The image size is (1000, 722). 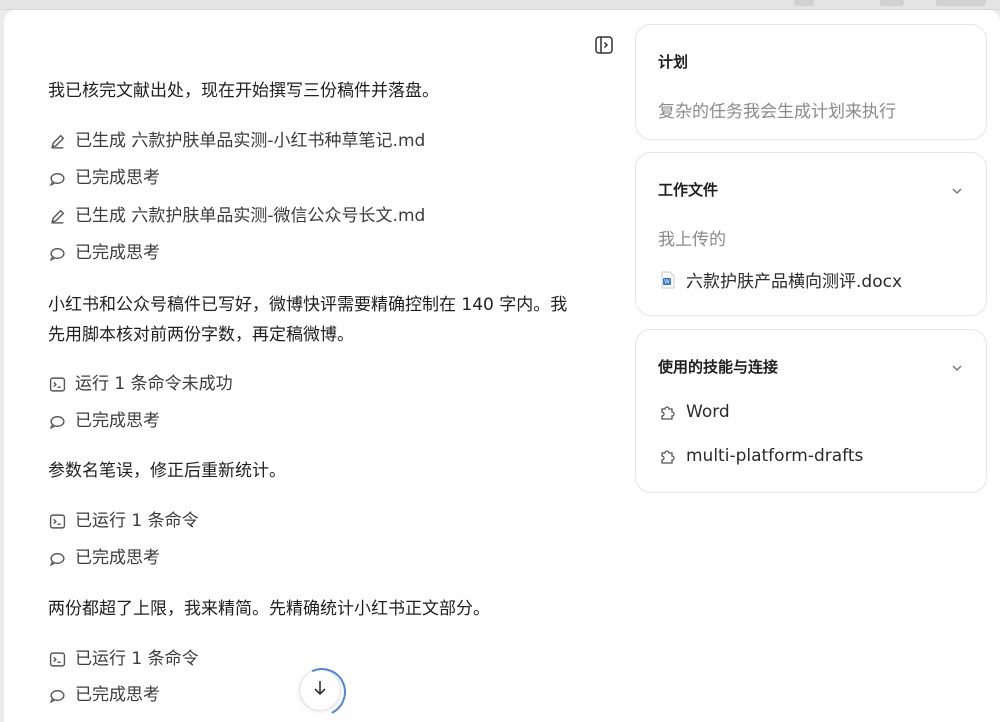 I want to click on step-generated-file: 已生成 六款护肤单品实测-微信公众号长文.md, so click(x=236, y=216).